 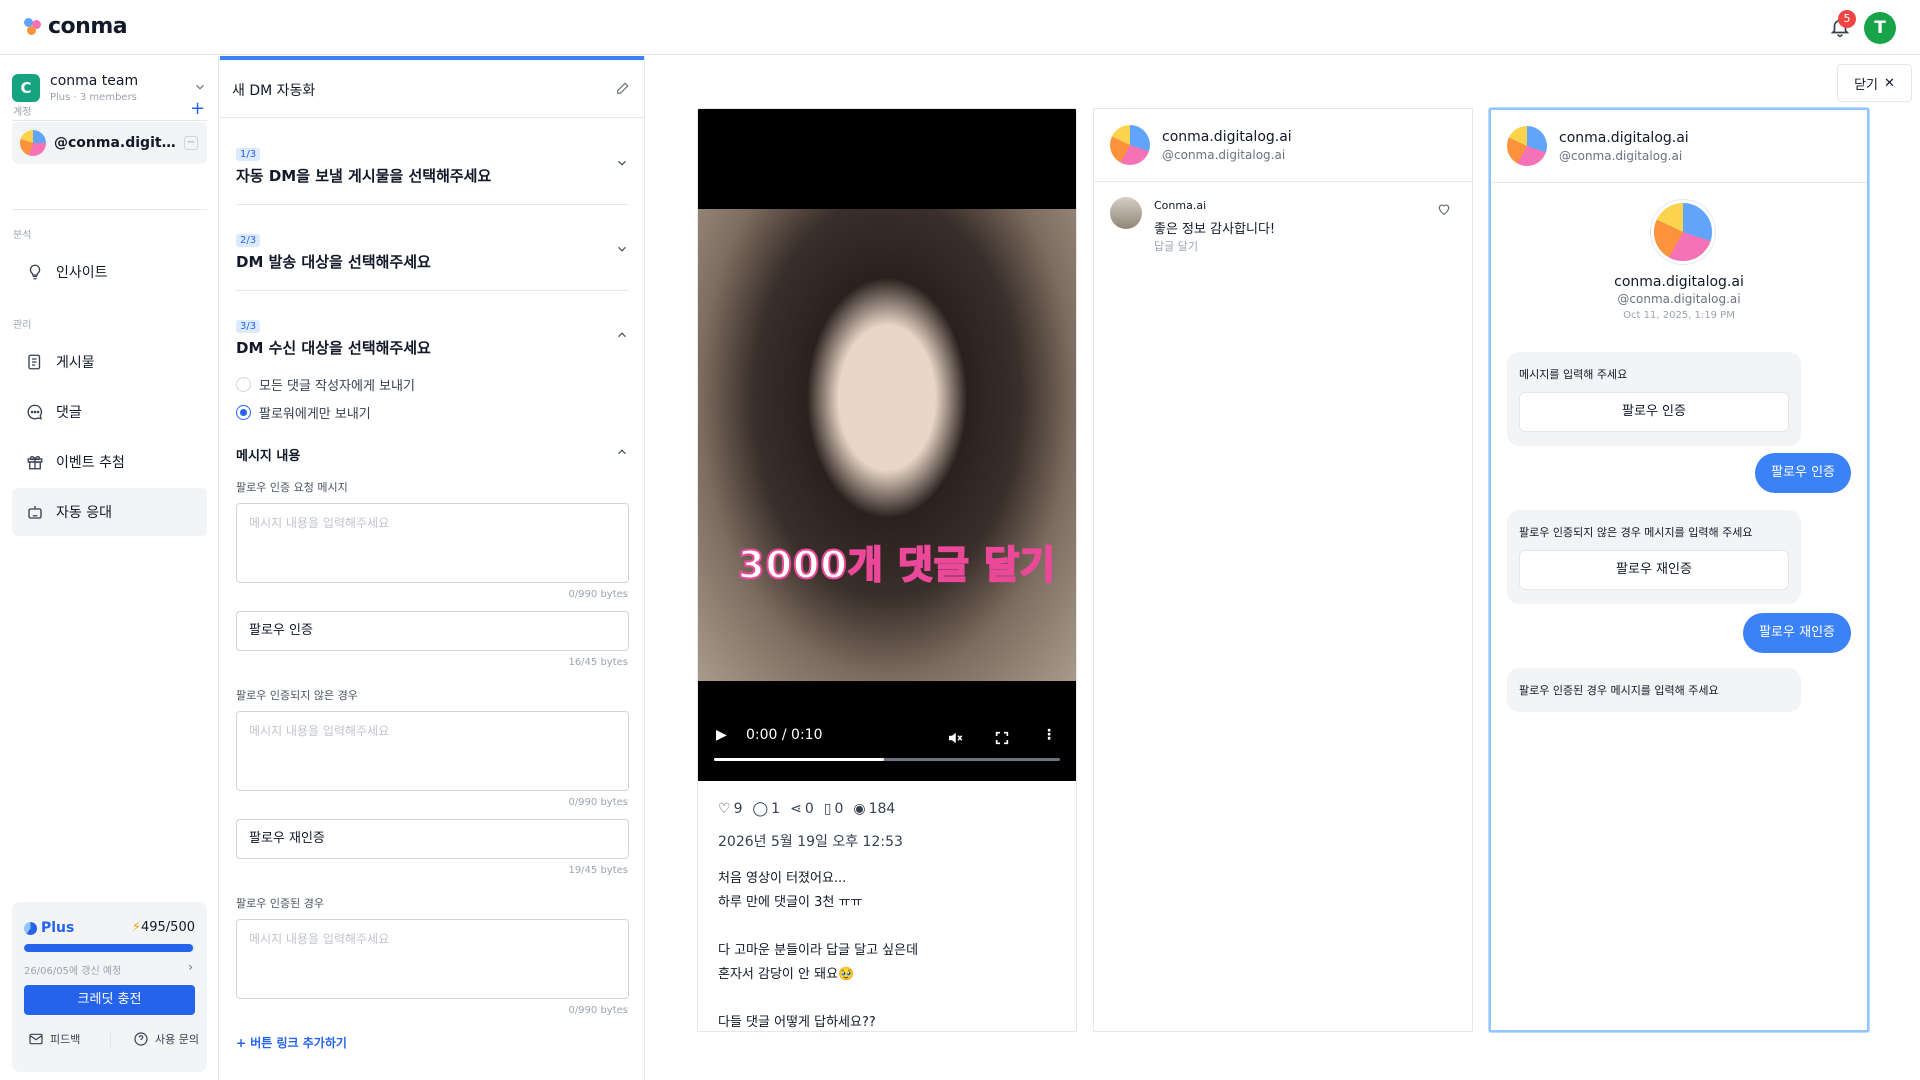 I want to click on sidebar-item-label: 자동 응대, so click(x=84, y=513).